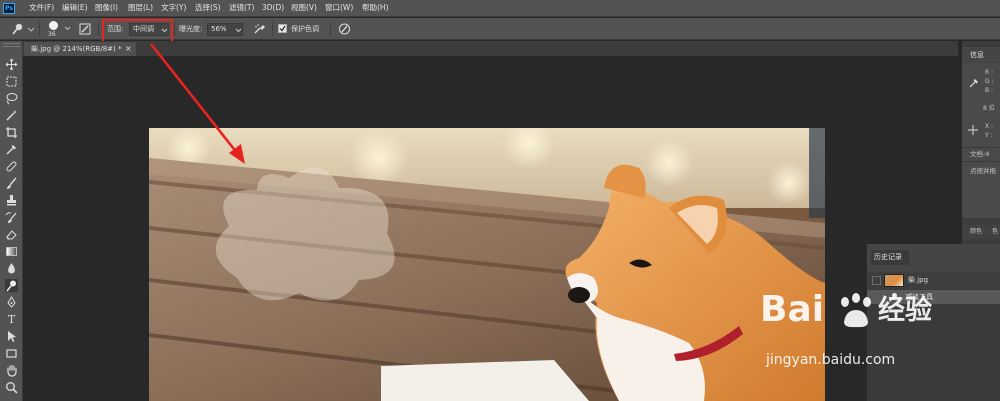 Image resolution: width=1000 pixels, height=401 pixels. I want to click on tool-pen, so click(11, 302).